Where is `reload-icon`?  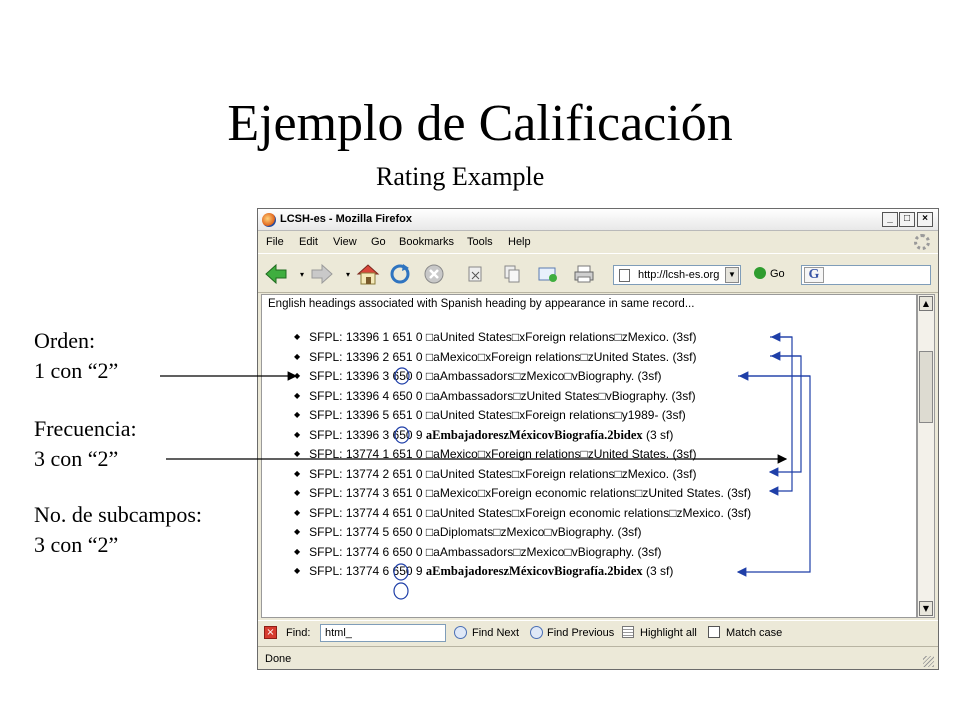
reload-icon is located at coordinates (400, 274).